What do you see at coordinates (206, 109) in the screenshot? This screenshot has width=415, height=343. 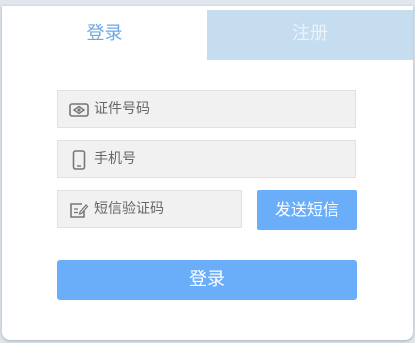 I see `id-number-field: 证件号码` at bounding box center [206, 109].